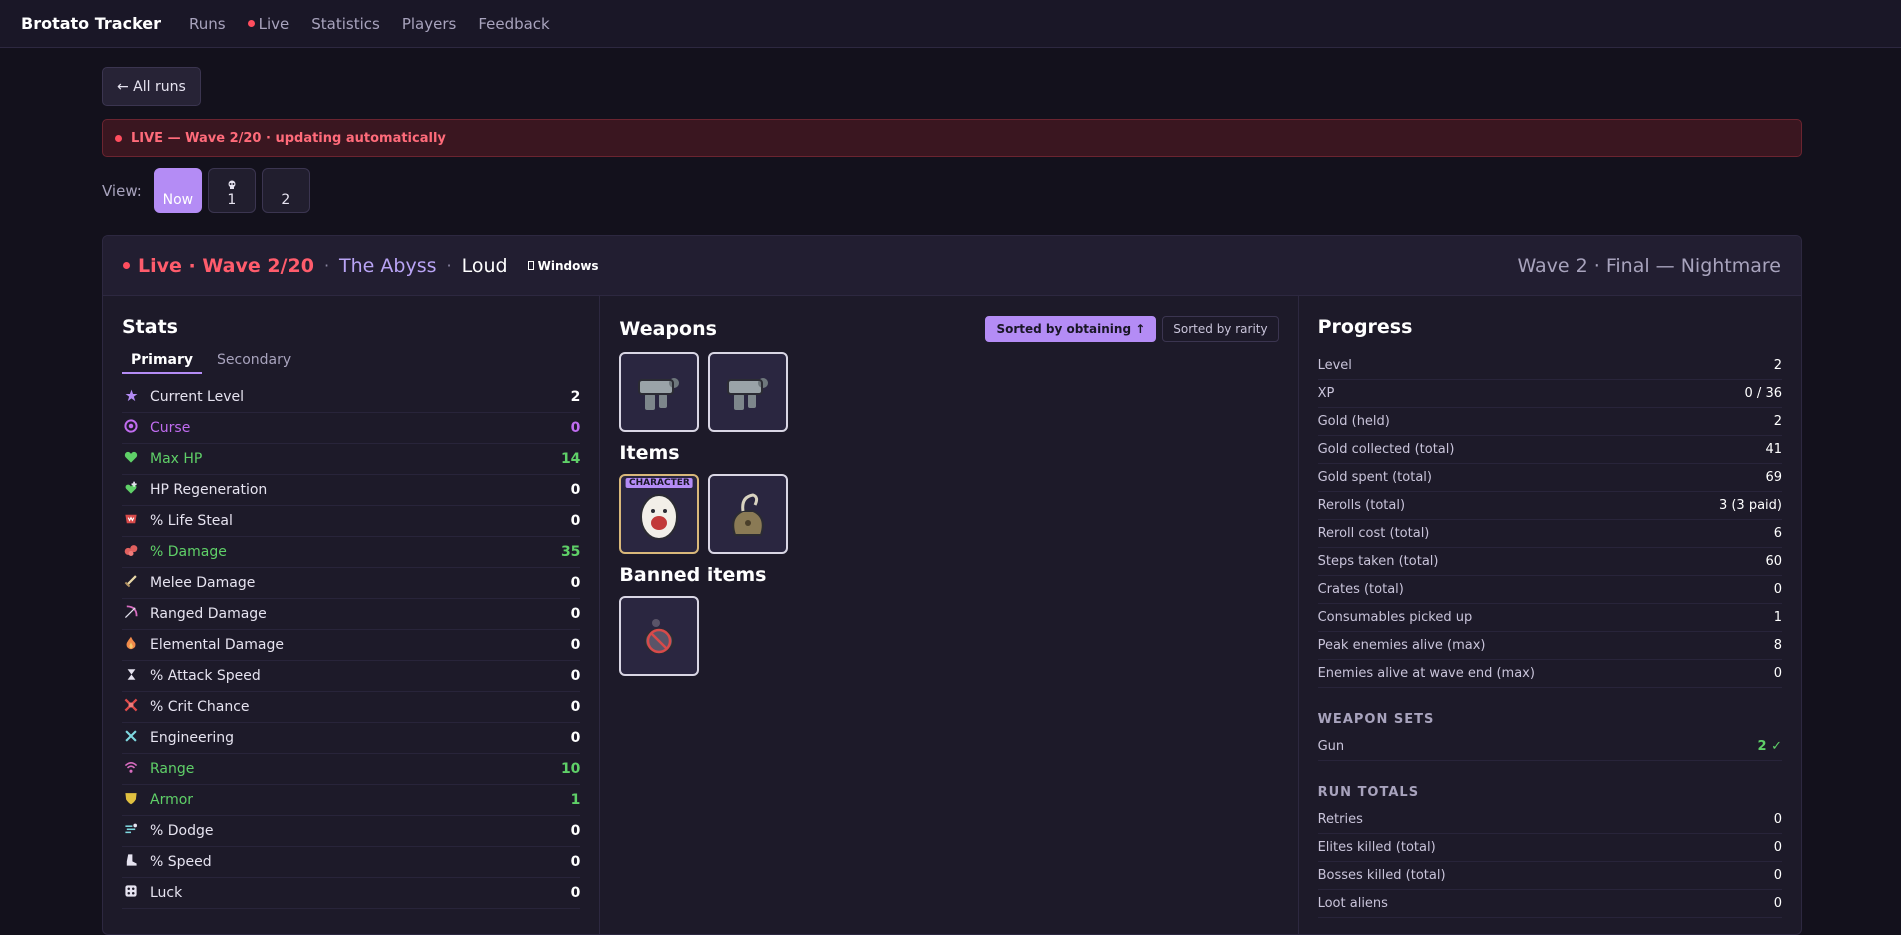 This screenshot has height=935, width=1901. I want to click on tab-secondary: Secondary, so click(254, 363).